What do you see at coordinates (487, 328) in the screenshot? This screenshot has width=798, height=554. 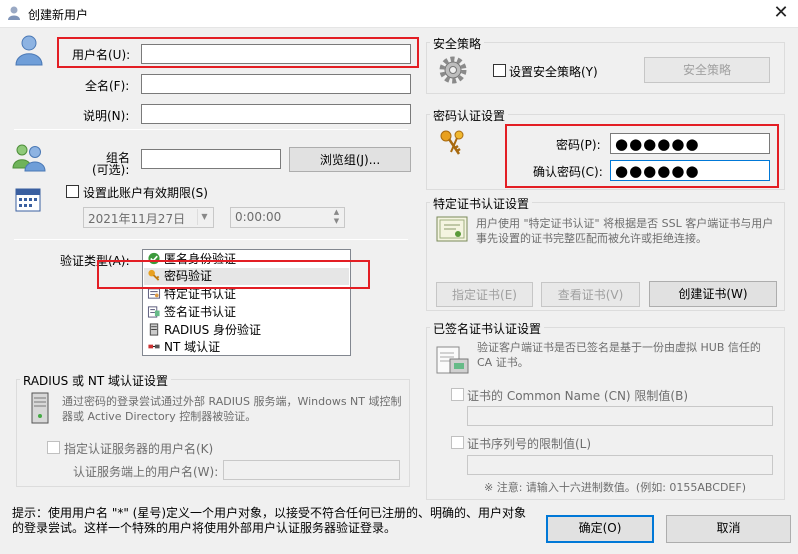 I see `signed-cert-group-title: 已签名证书认证设置` at bounding box center [487, 328].